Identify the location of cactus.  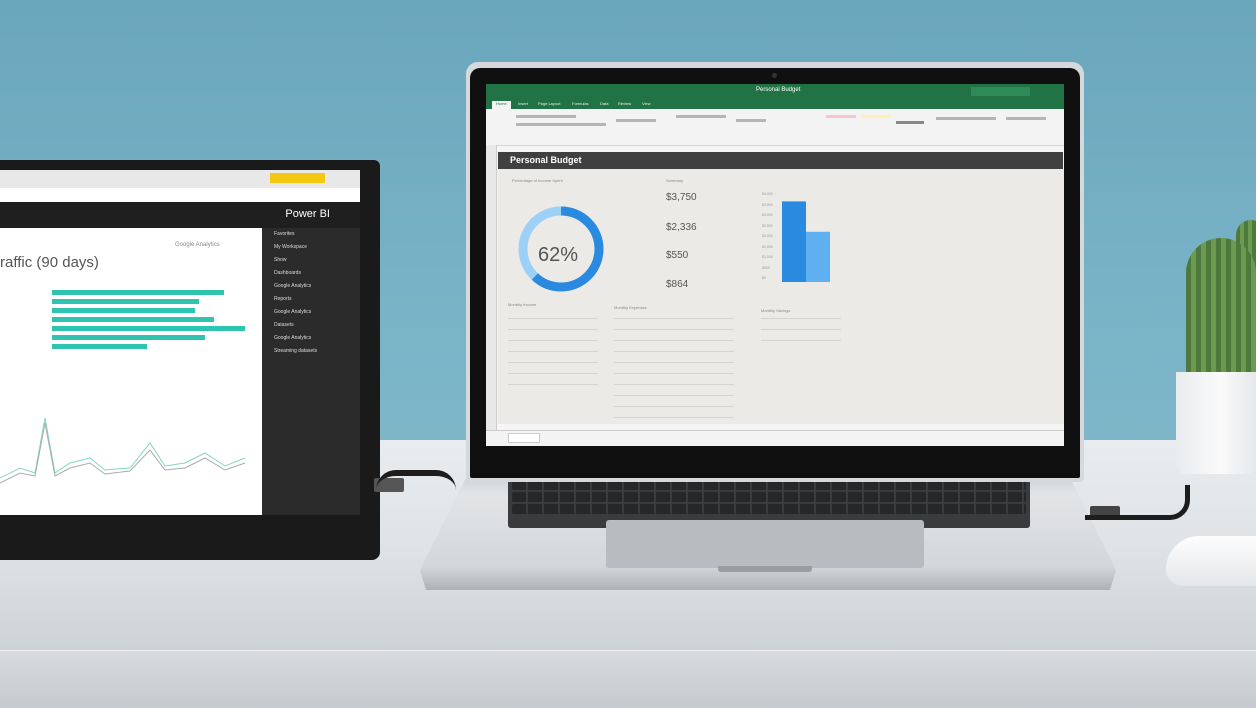
(1221, 308).